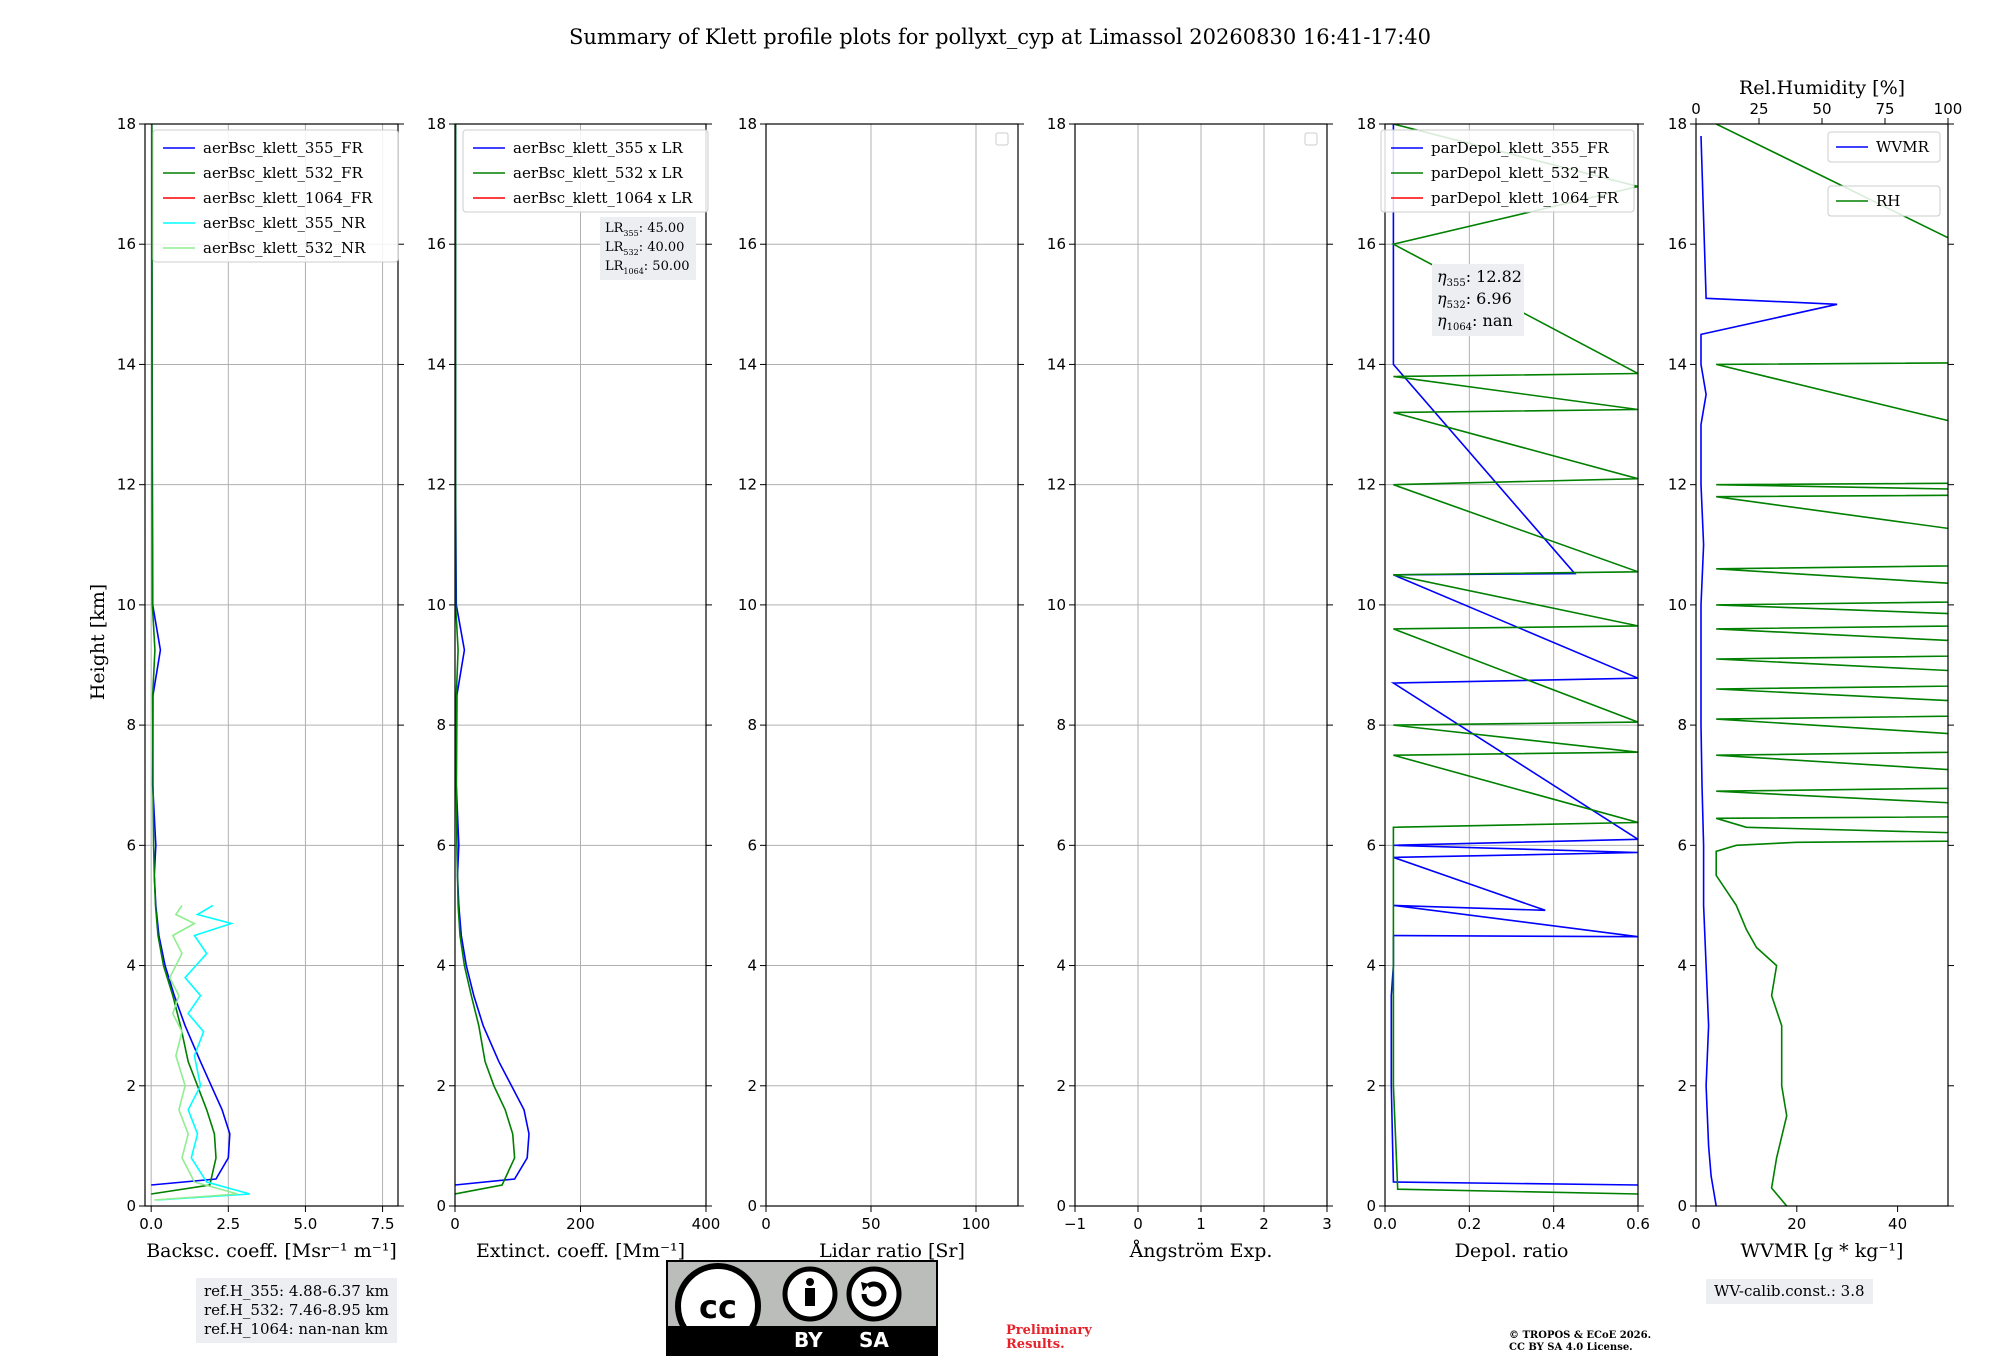 This screenshot has width=2000, height=1360. I want to click on legend-label: aerBsc_klett_1064_FR, so click(288, 198).